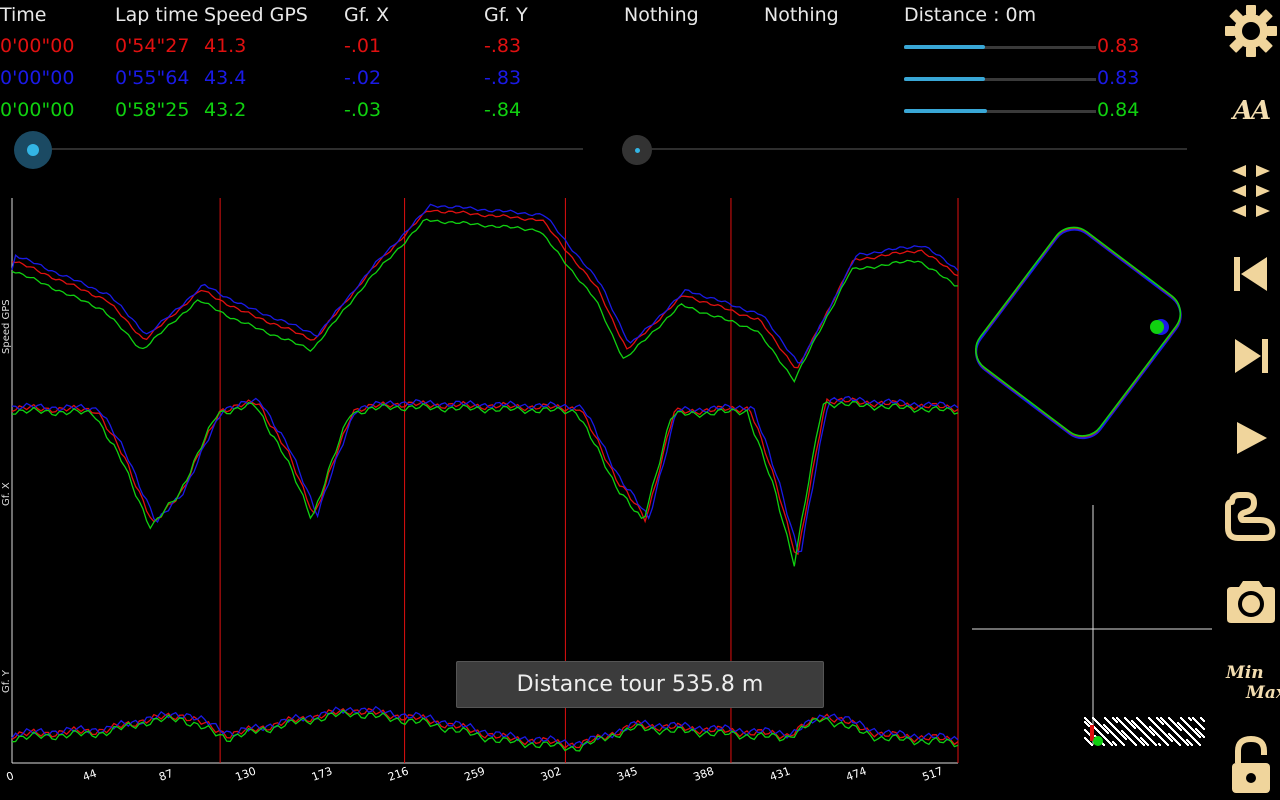  I want to click on track-icon, so click(1250, 516).